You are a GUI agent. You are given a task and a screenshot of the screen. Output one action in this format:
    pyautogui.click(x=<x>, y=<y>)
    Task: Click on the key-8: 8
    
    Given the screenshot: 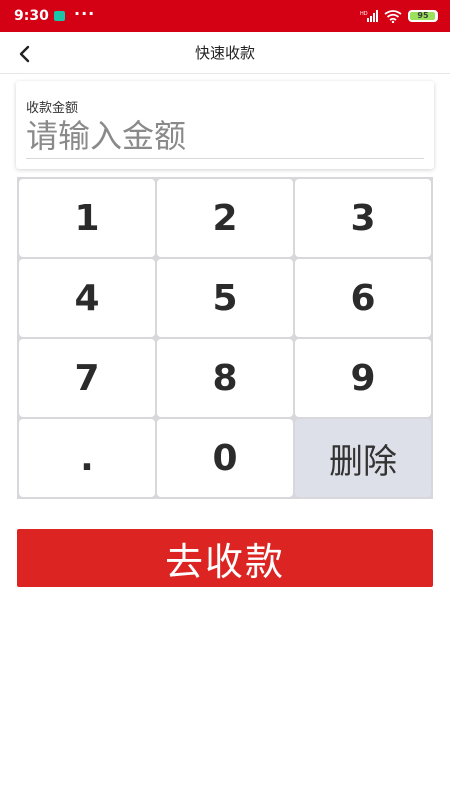 What is the action you would take?
    pyautogui.click(x=225, y=378)
    